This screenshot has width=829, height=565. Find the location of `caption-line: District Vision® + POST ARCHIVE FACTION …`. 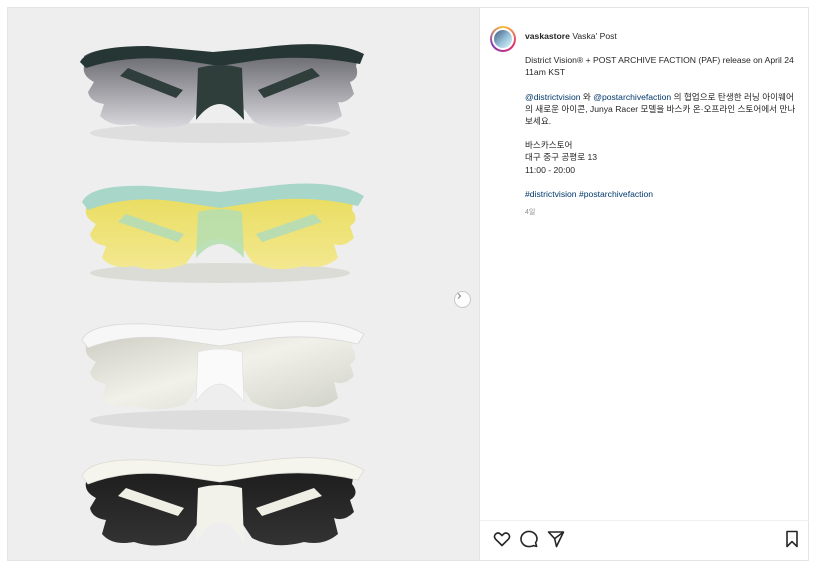

caption-line: District Vision® + POST ARCHIVE FACTION … is located at coordinates (659, 66).